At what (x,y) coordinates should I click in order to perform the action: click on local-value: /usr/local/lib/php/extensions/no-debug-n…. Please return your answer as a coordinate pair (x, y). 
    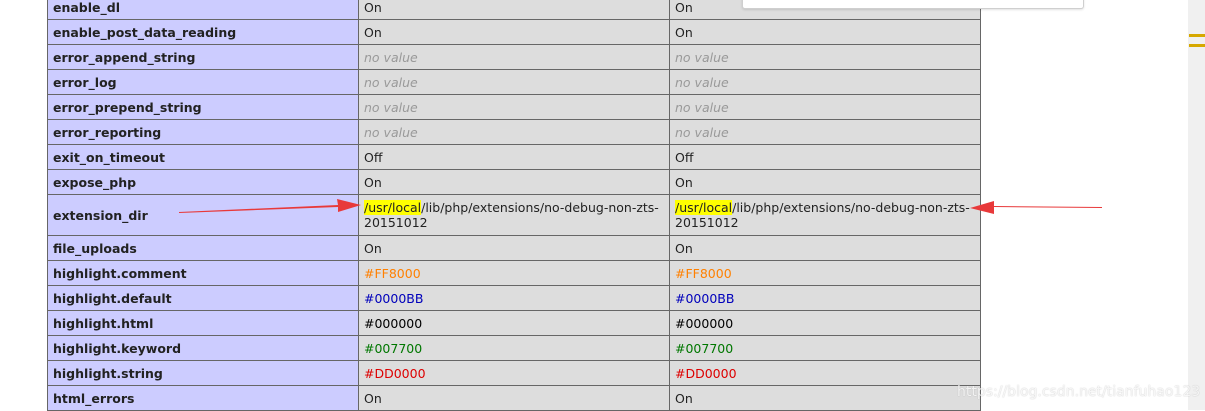
    Looking at the image, I should click on (514, 215).